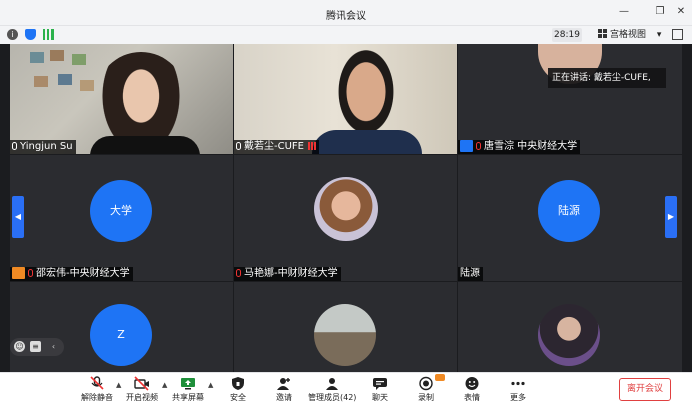  I want to click on participant-name: 唐雪淙 中央财经大学, so click(531, 146).